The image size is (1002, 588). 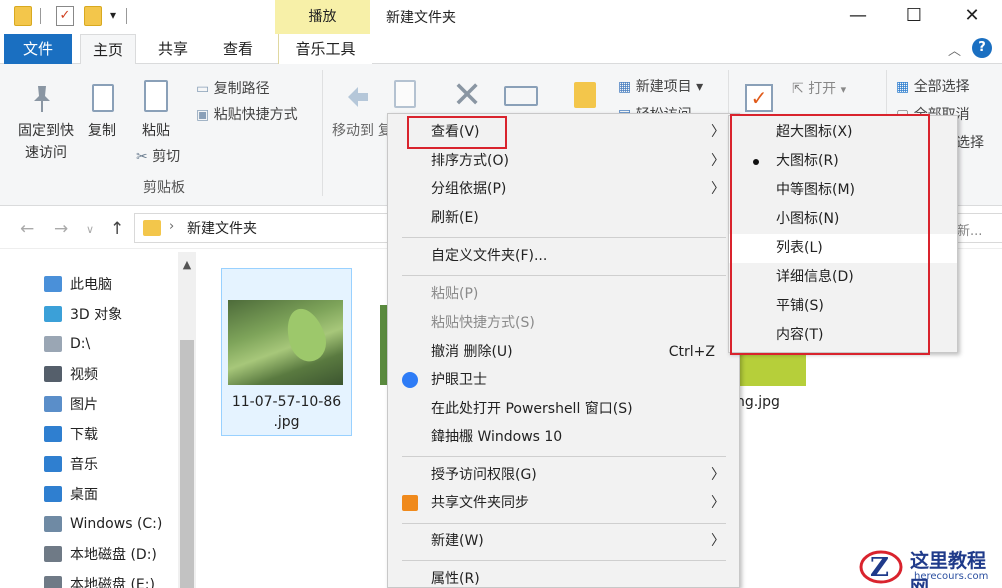 What do you see at coordinates (71, 434) in the screenshot?
I see `nav-item: 下载` at bounding box center [71, 434].